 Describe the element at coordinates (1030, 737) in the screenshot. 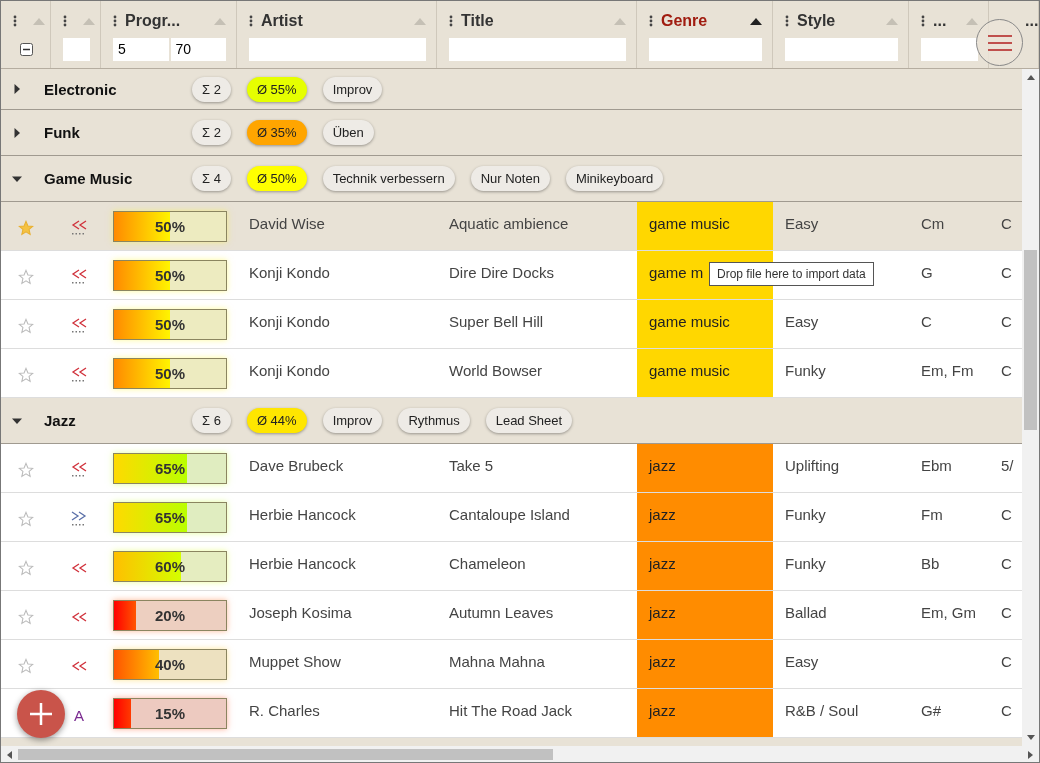

I see `scroll-down-icon` at that location.